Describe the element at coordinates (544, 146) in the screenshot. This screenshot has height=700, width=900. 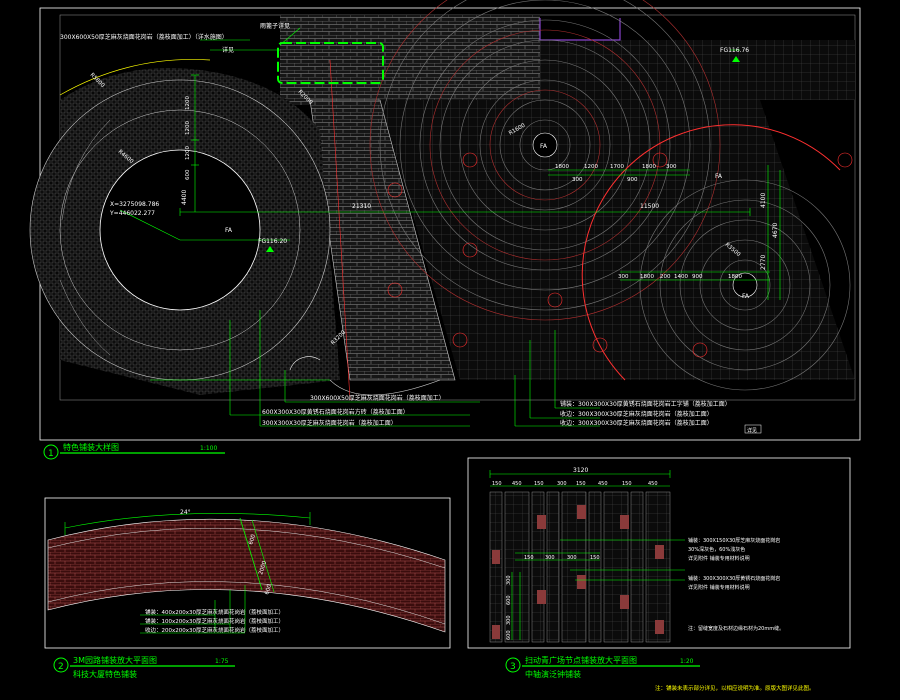
I see `plan1-fa-2: FA` at that location.